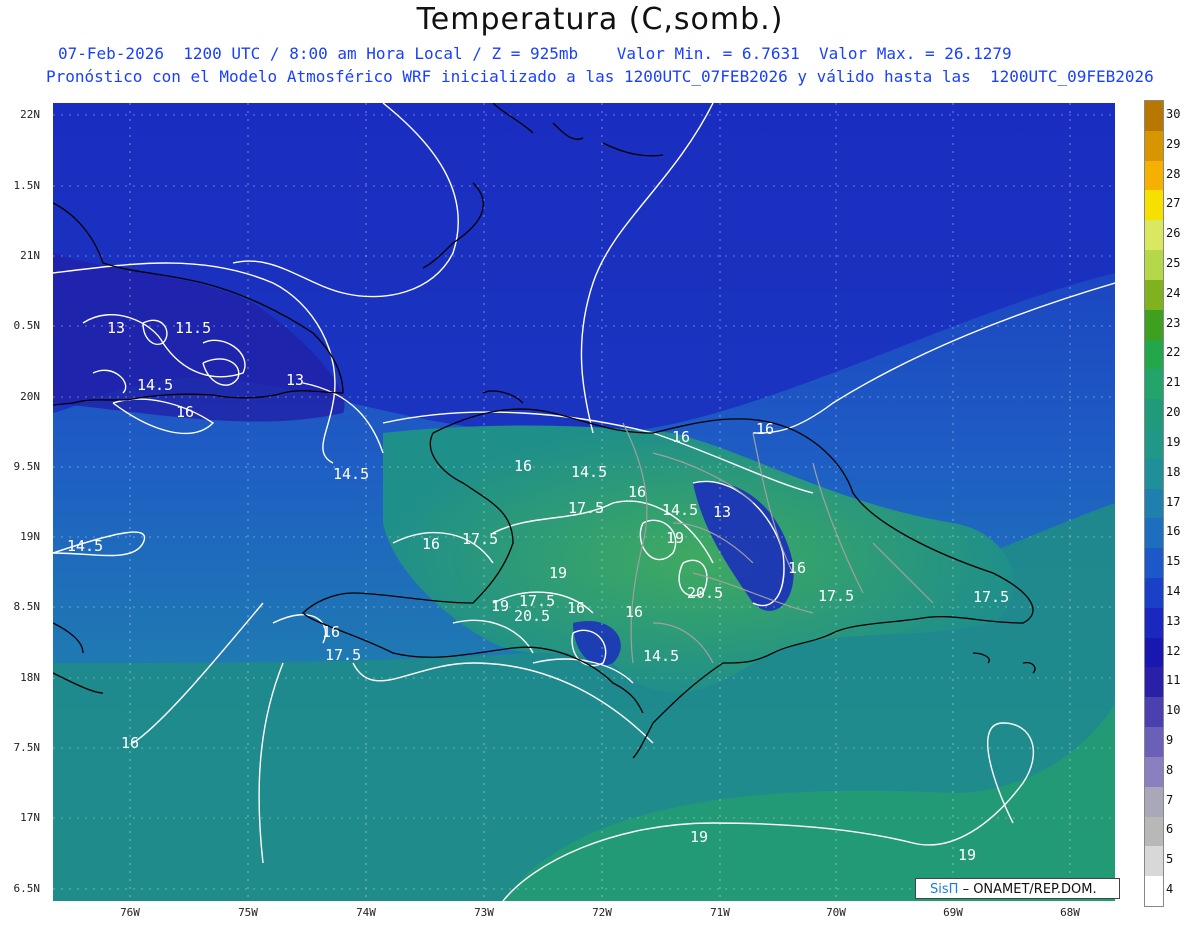 The image size is (1200, 927). Describe the element at coordinates (836, 912) in the screenshot. I see `lon-label: 70W` at that location.